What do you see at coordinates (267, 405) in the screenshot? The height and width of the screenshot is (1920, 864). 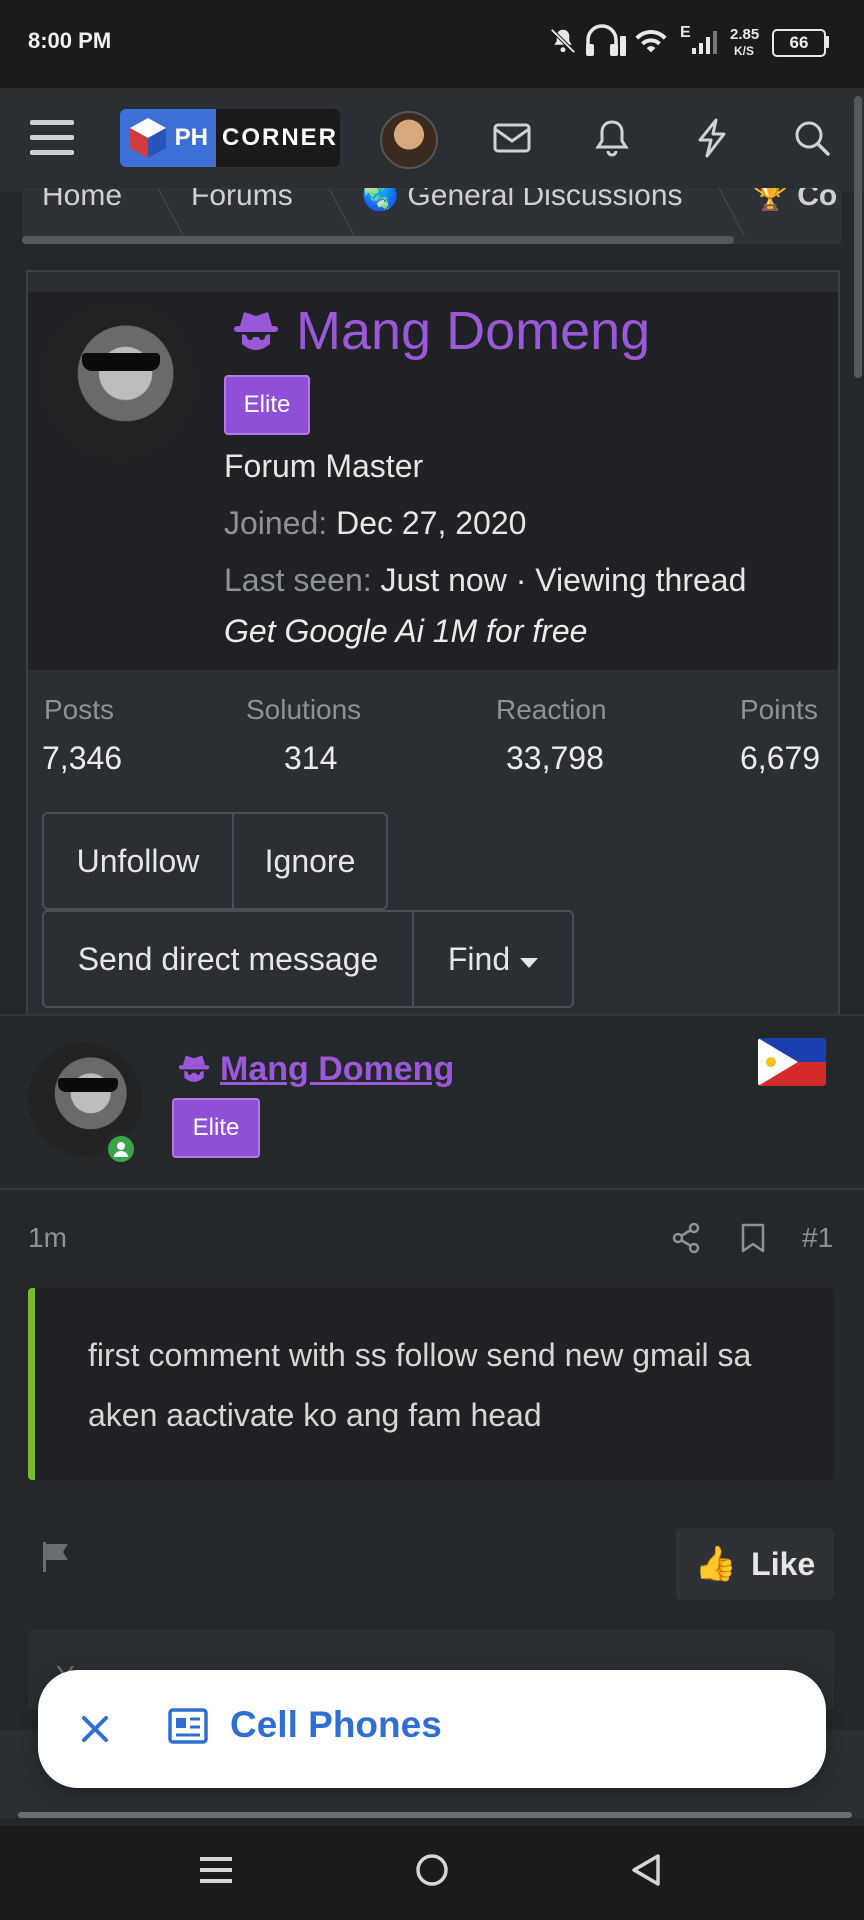 I see `member-badge: Elite` at bounding box center [267, 405].